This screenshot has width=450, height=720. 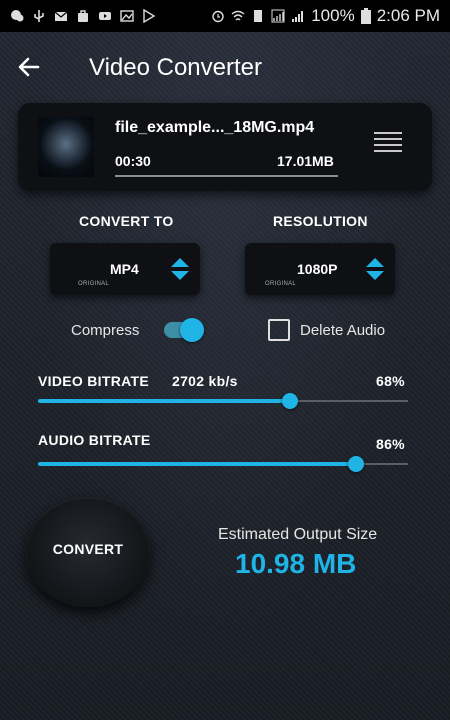 What do you see at coordinates (279, 330) in the screenshot?
I see `delete-audio-checkbox` at bounding box center [279, 330].